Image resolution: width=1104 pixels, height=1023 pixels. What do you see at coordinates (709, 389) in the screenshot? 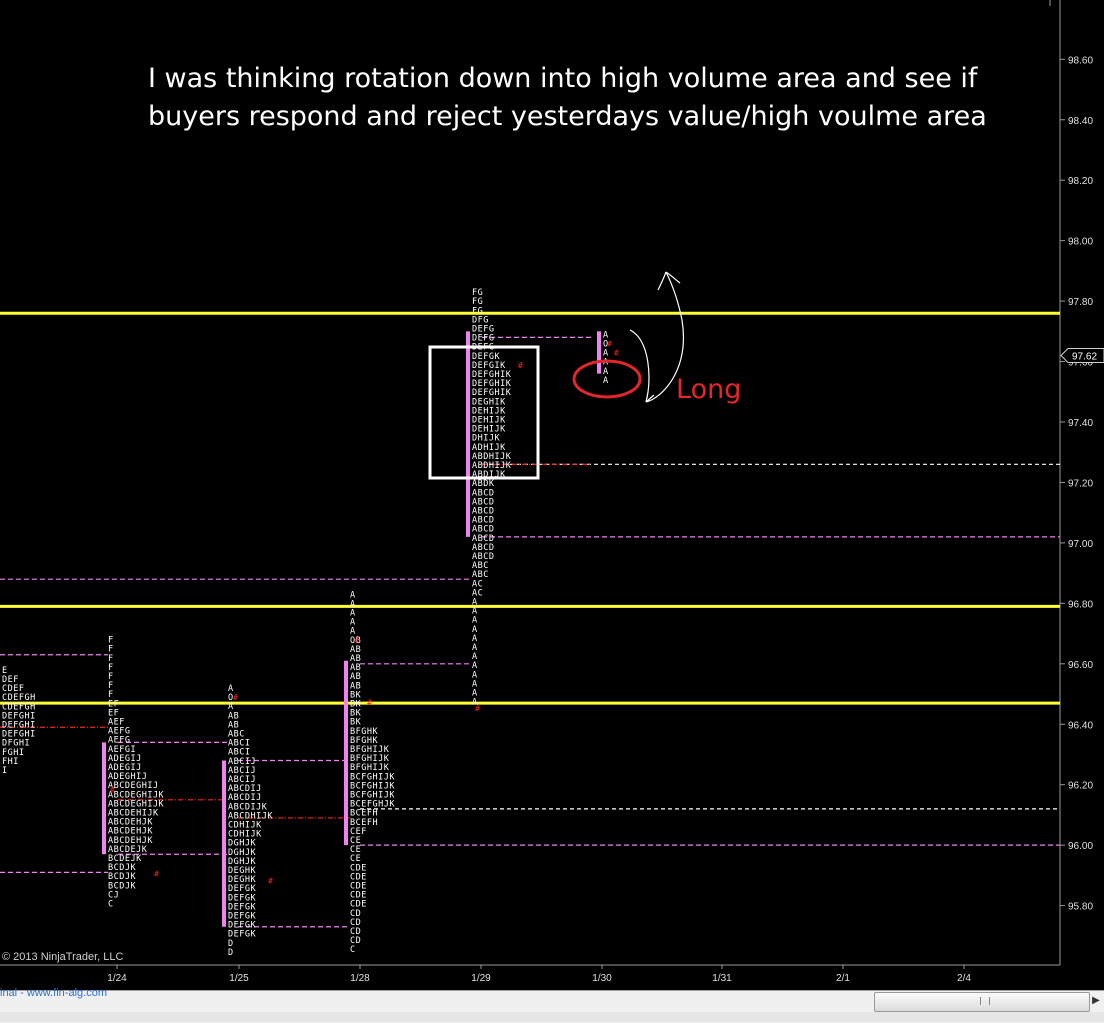
I see `long-label: Long` at bounding box center [709, 389].